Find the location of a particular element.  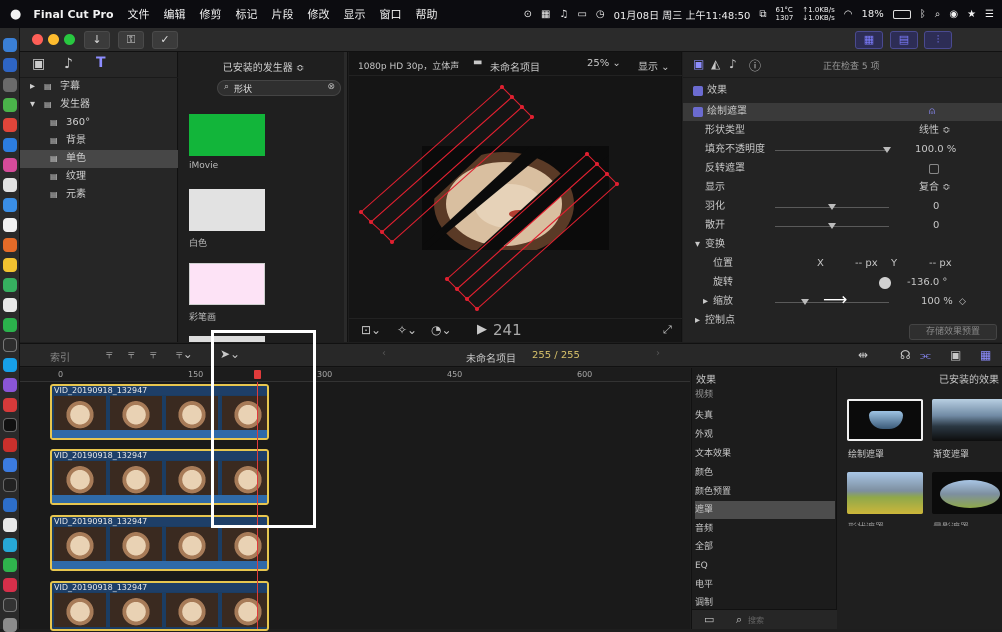

color-inspector-icon: ◭ is located at coordinates (715, 64).